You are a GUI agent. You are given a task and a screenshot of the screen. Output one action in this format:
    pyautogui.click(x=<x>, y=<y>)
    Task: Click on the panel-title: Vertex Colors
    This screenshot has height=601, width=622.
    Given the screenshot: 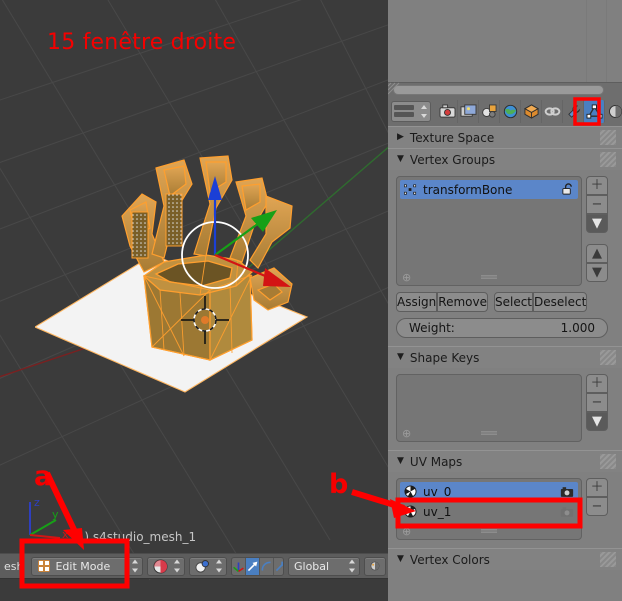 What is the action you would take?
    pyautogui.click(x=449, y=559)
    